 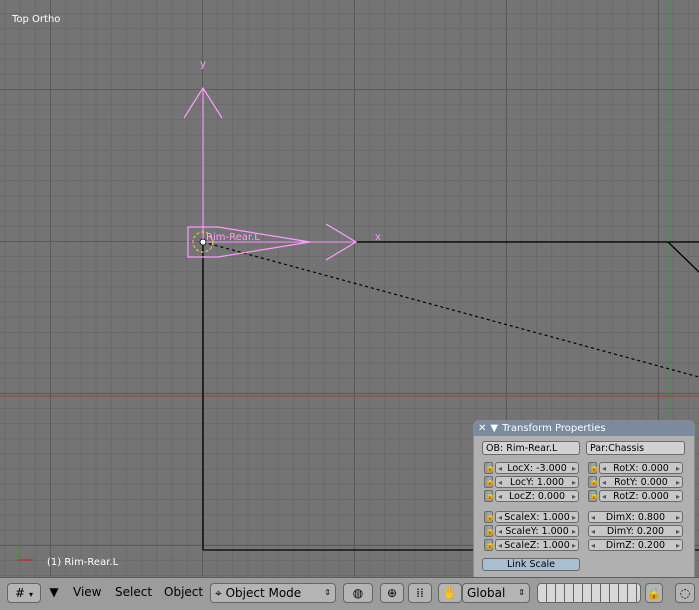 I want to click on mode-label: Object Mode, so click(x=263, y=593).